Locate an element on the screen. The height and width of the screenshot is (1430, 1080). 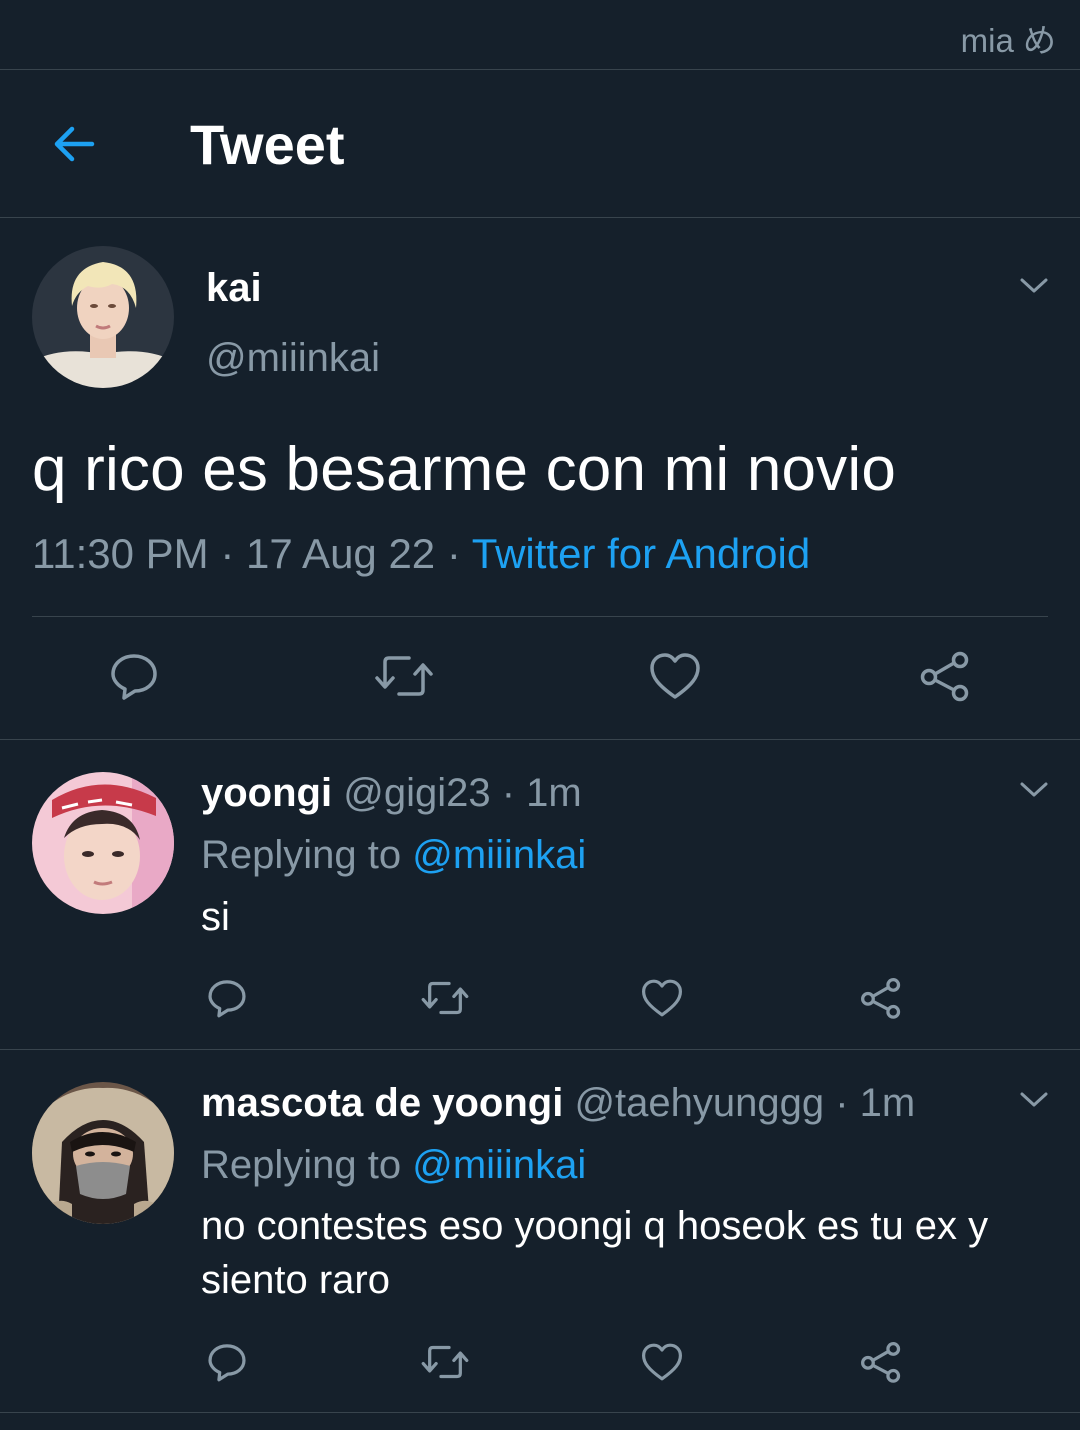
arrow-left-icon is located at coordinates (74, 144).